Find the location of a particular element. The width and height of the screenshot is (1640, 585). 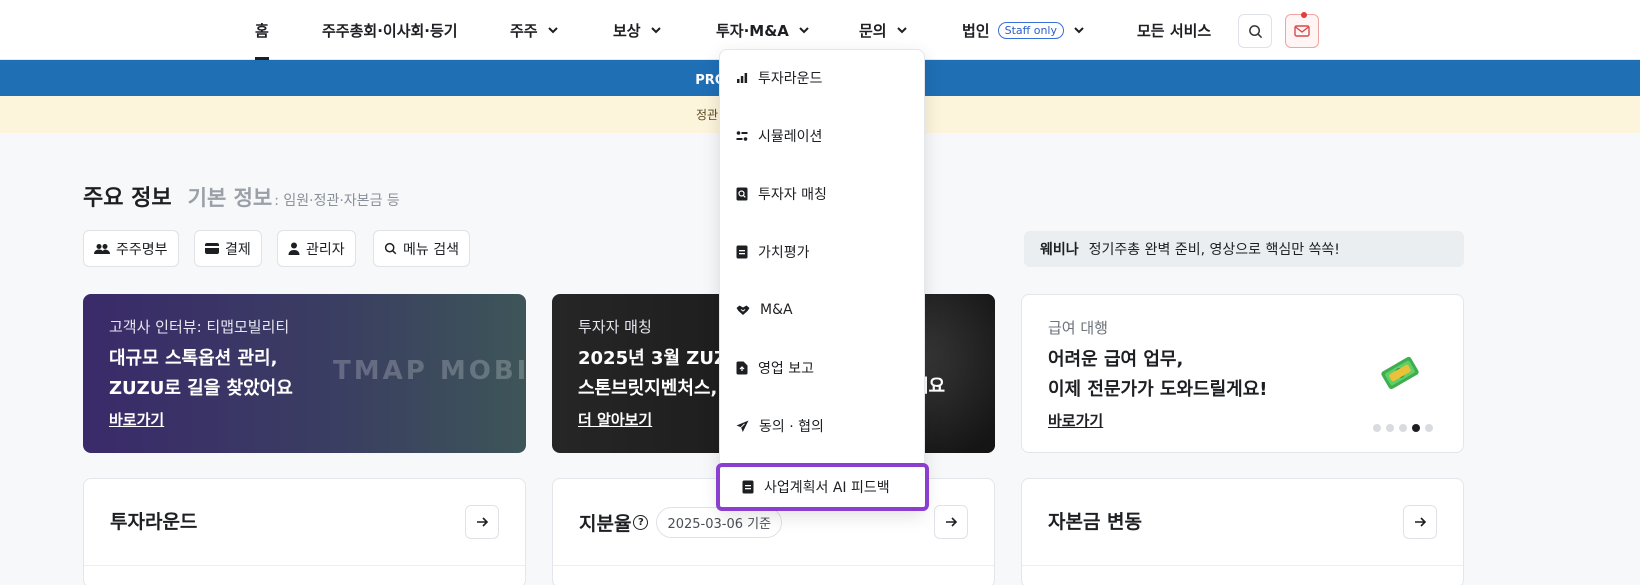

dropdown-item-valuation: 가치평가 is located at coordinates (773, 252).